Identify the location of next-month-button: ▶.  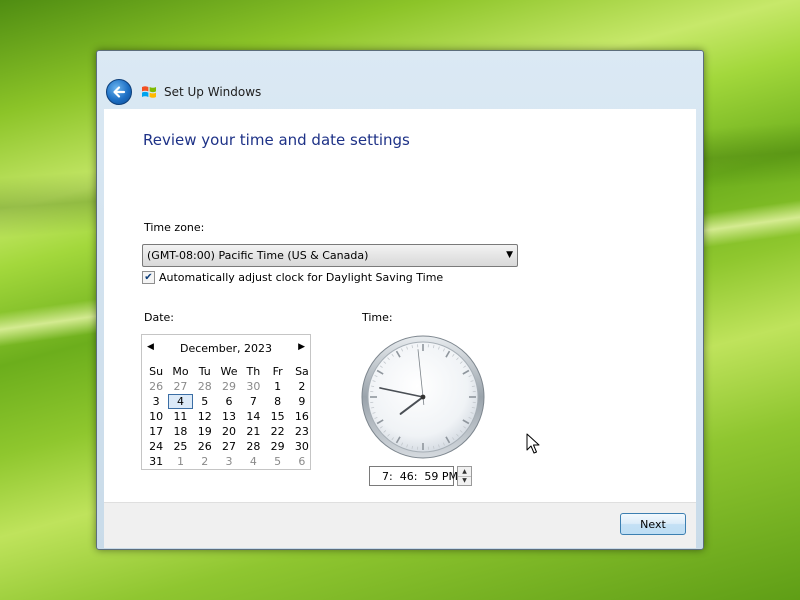
(301, 347).